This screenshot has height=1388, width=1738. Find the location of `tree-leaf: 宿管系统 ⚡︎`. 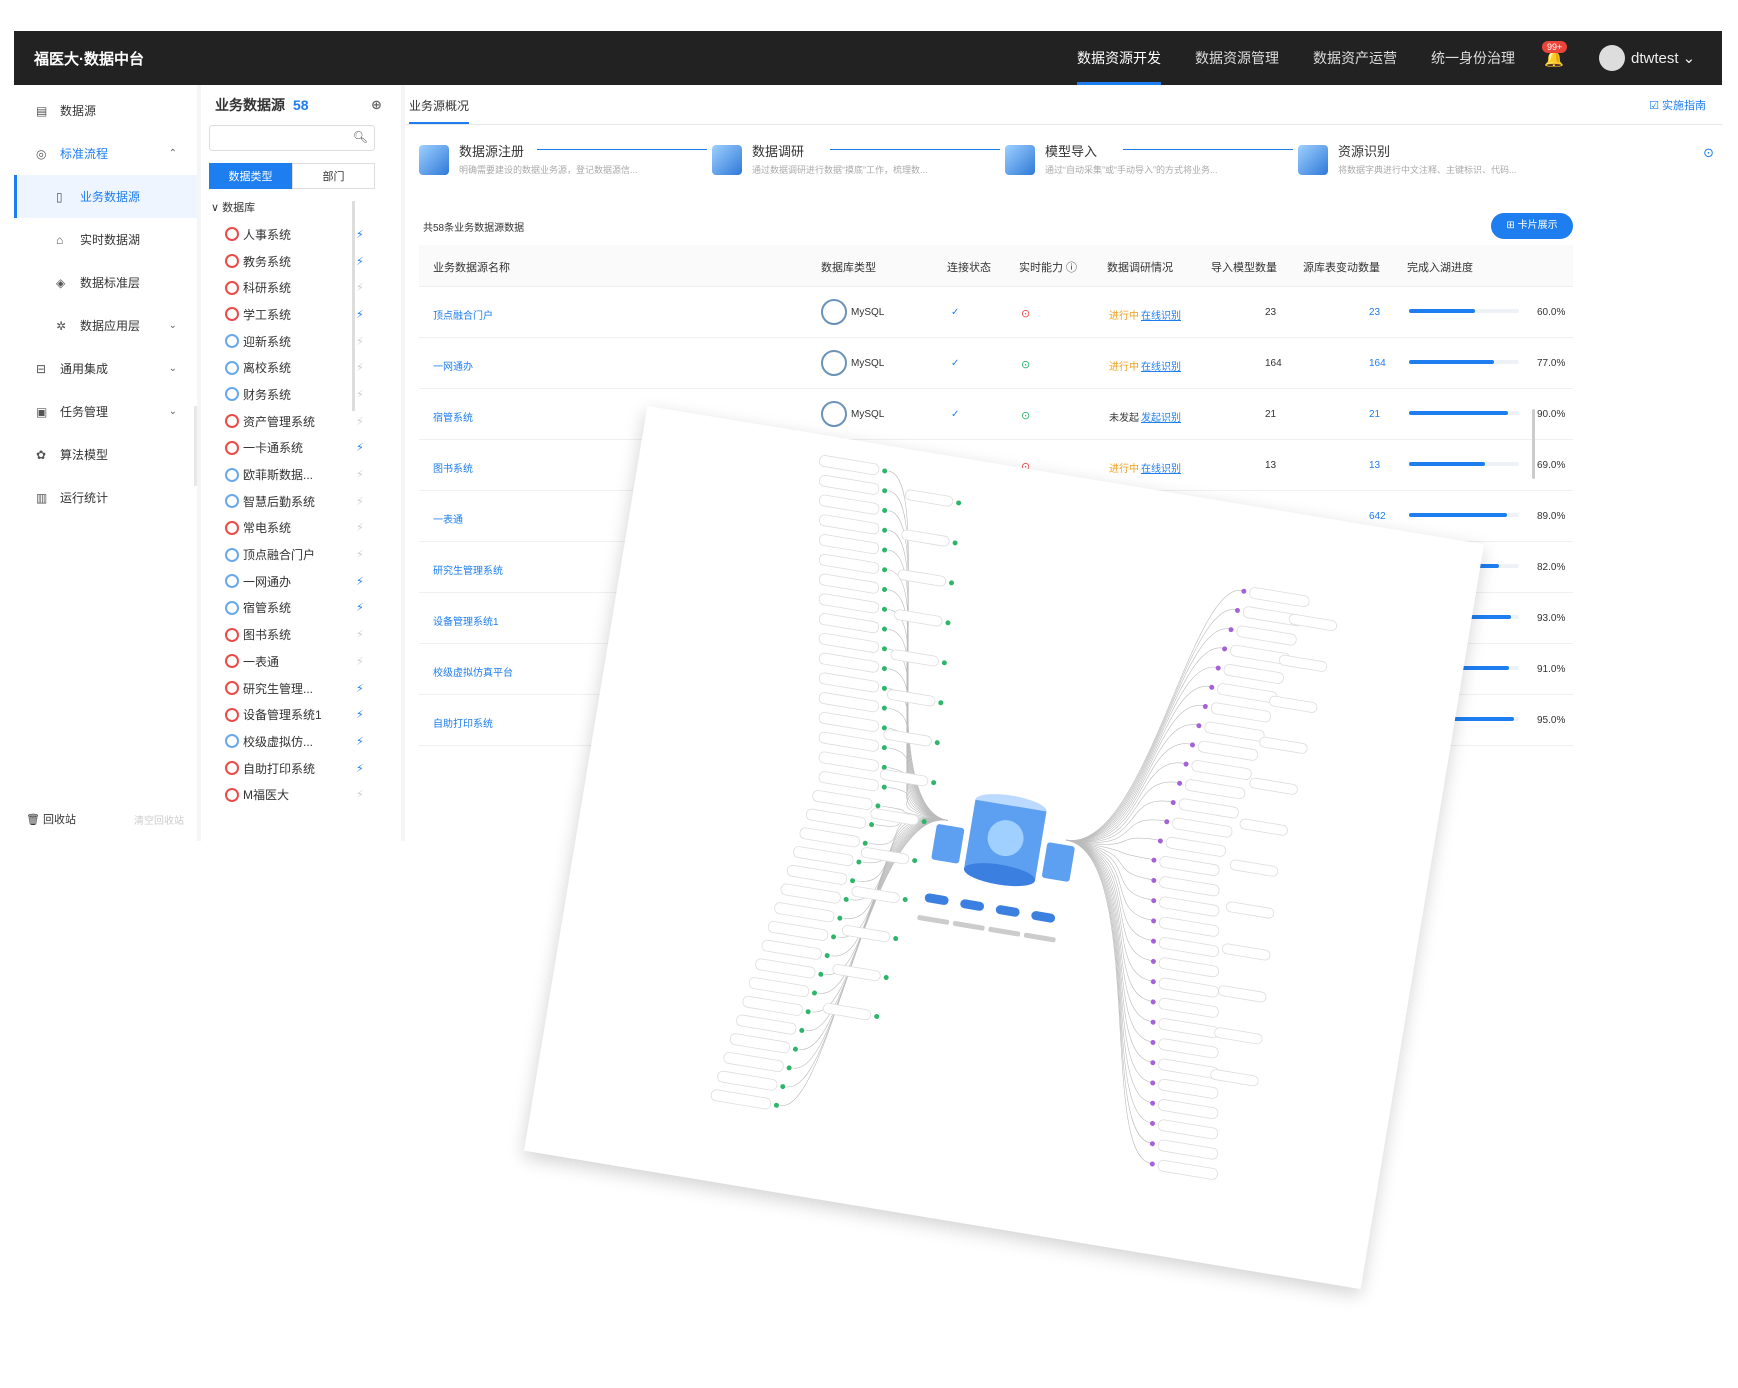

tree-leaf: 宿管系统 ⚡︎ is located at coordinates (301, 608).